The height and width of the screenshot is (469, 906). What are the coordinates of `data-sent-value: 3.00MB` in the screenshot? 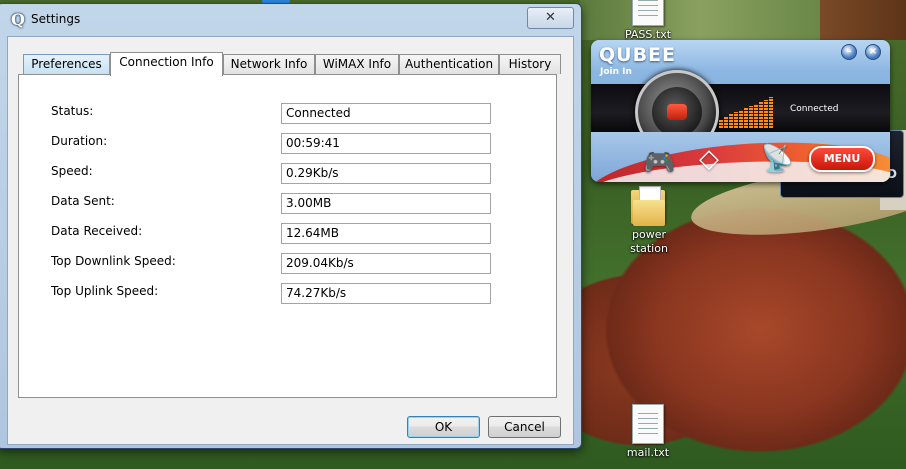 It's located at (386, 203).